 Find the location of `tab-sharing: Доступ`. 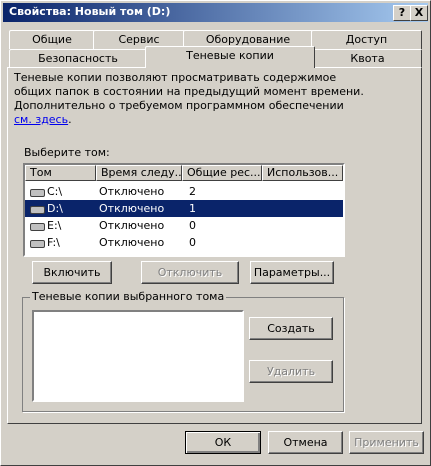

tab-sharing: Доступ is located at coordinates (366, 39).